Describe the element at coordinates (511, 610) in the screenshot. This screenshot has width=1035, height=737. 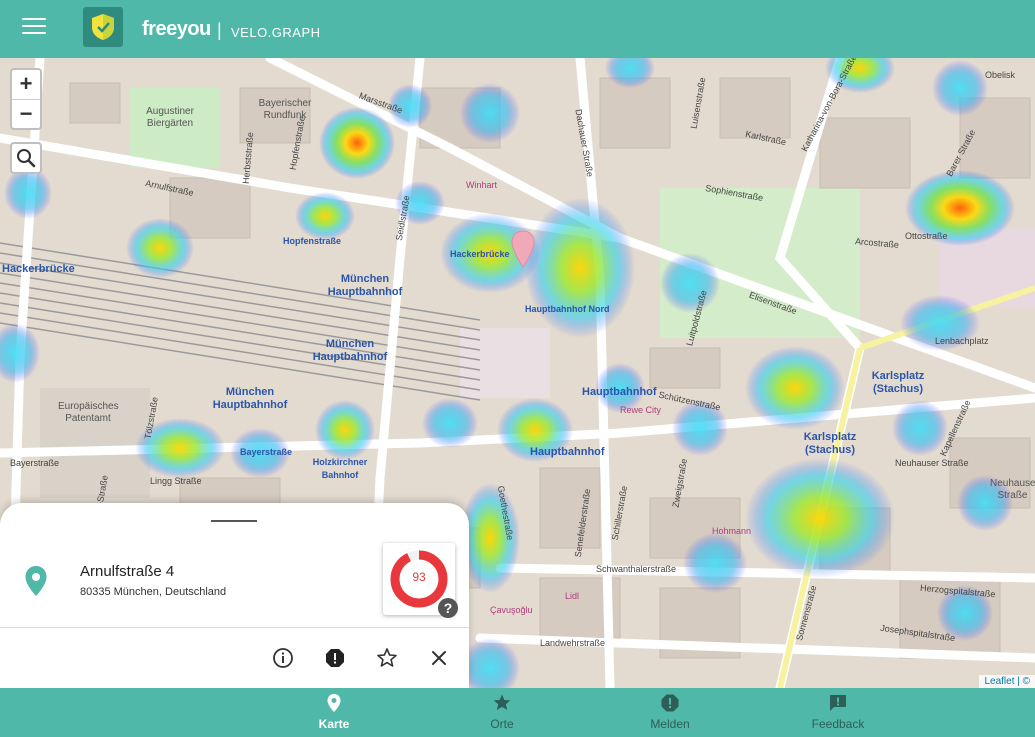
I see `shop-label: Çavuşoğlu` at that location.